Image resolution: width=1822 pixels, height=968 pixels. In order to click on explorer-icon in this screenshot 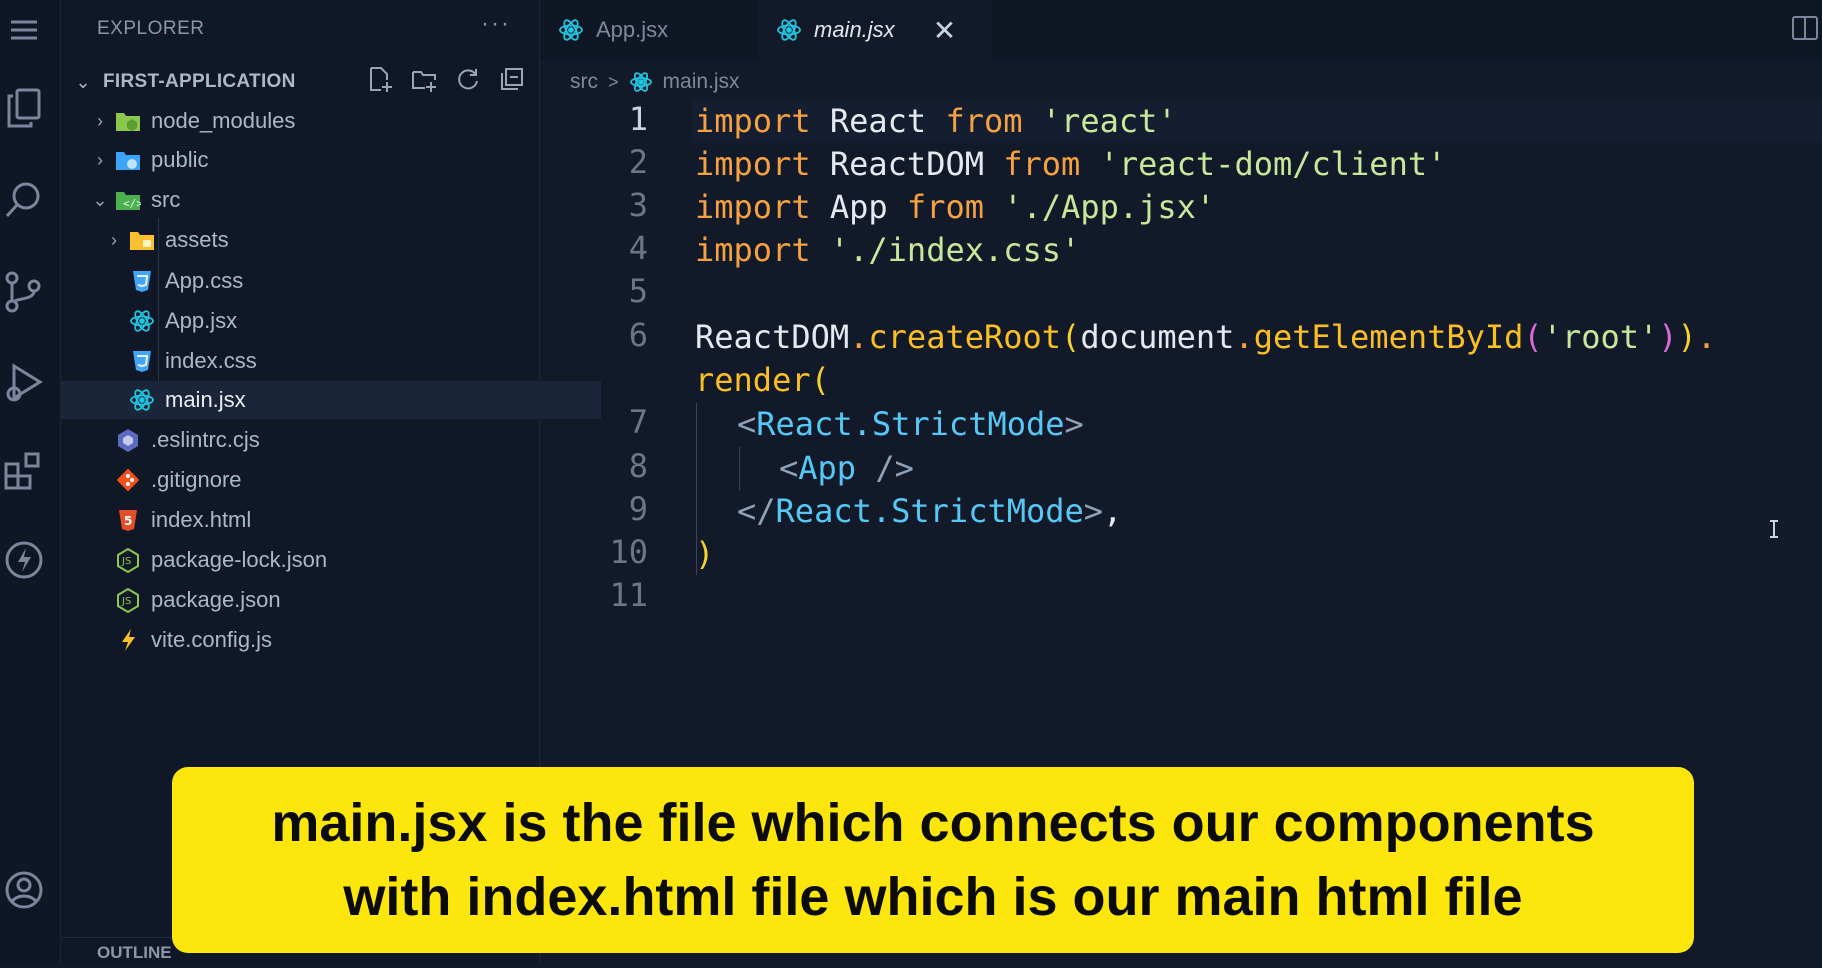, I will do `click(24, 108)`.